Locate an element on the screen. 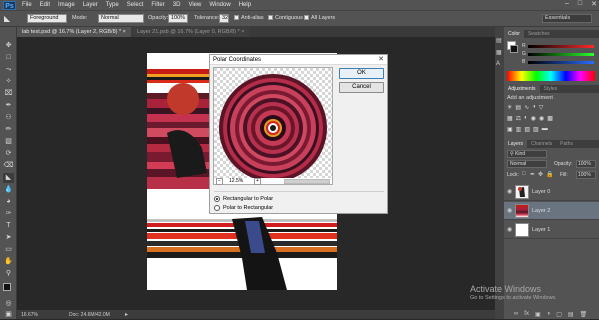 This screenshot has height=320, width=599. blur-tool-icon: 💧 is located at coordinates (8, 190).